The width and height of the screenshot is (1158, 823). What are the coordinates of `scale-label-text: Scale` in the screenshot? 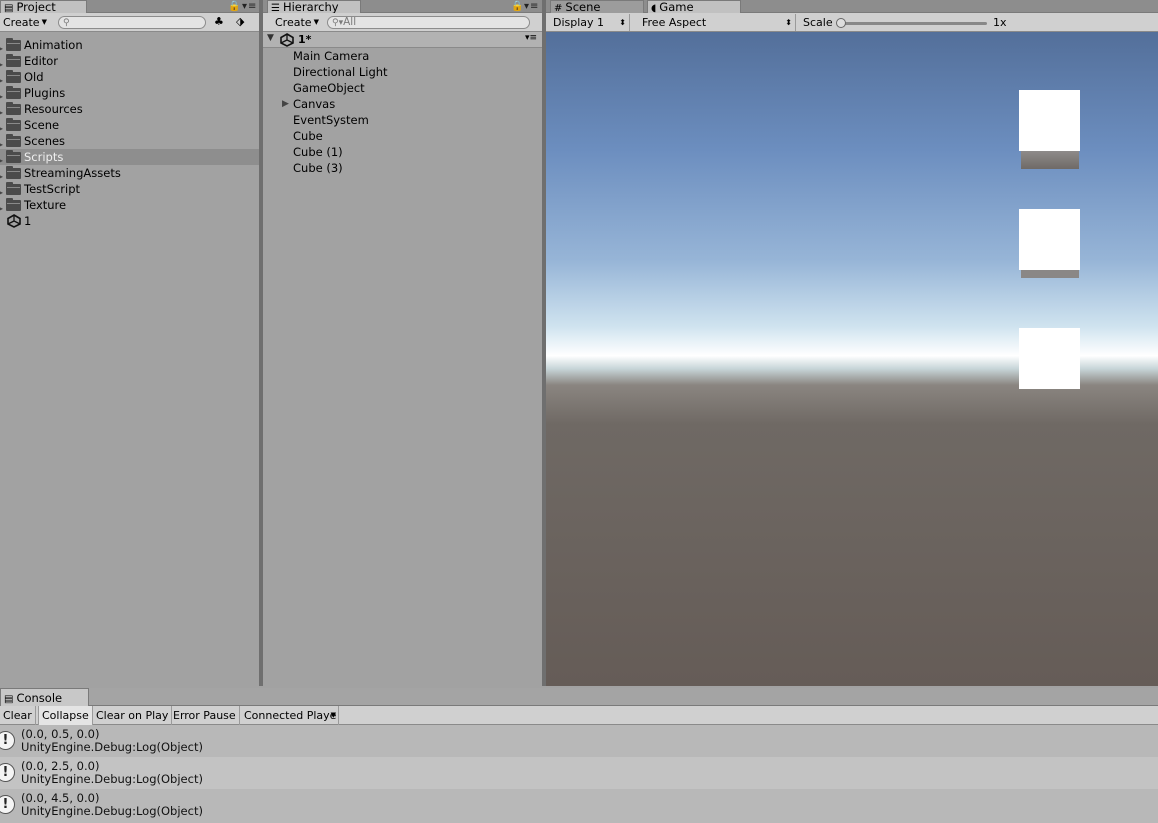 It's located at (818, 22).